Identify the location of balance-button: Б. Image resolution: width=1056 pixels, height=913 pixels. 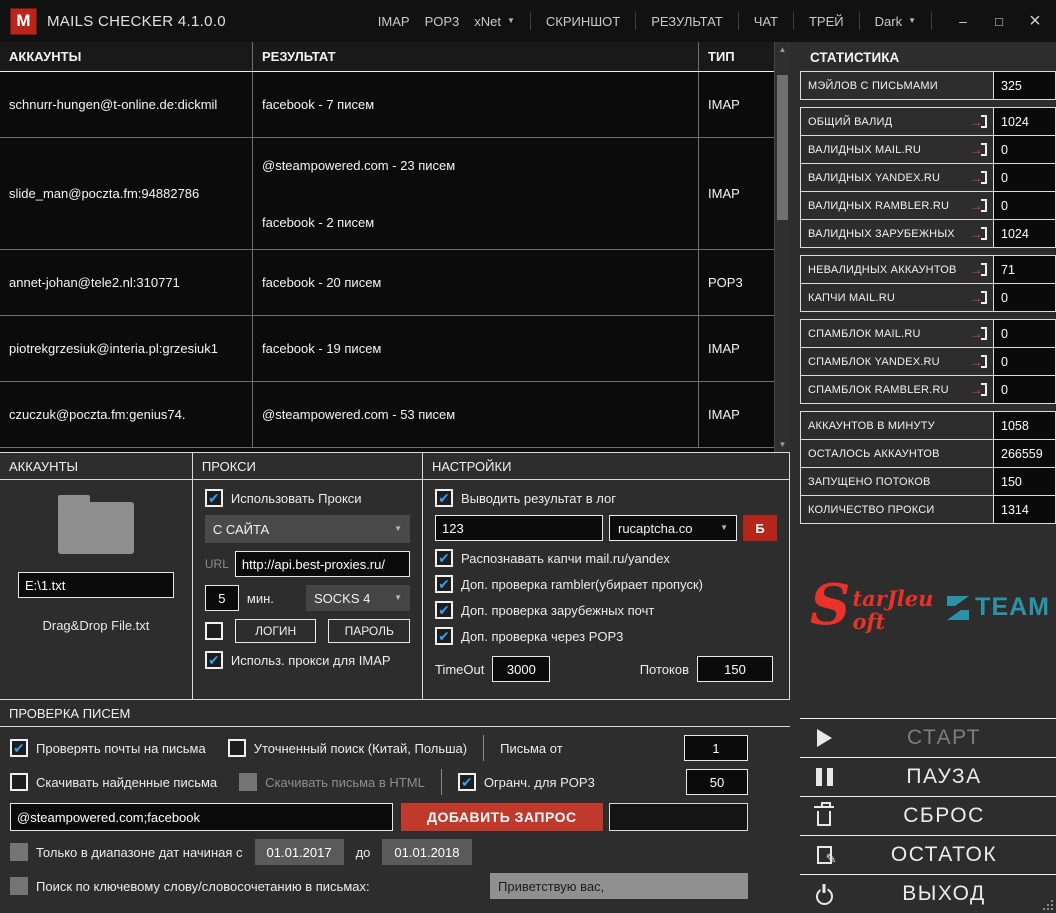
(760, 528).